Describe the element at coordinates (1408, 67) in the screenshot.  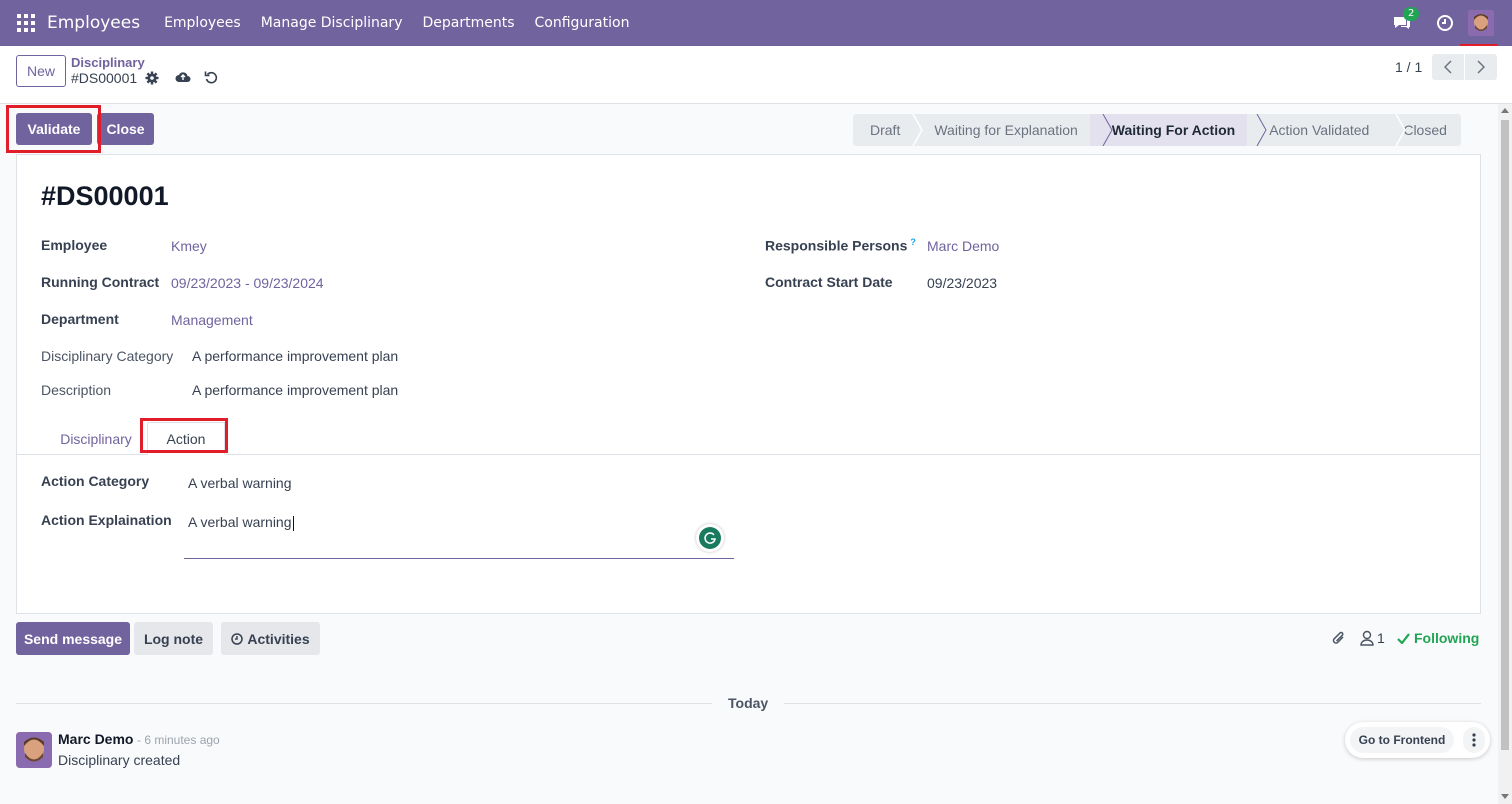
I see `pager-value: 1 / 1` at that location.